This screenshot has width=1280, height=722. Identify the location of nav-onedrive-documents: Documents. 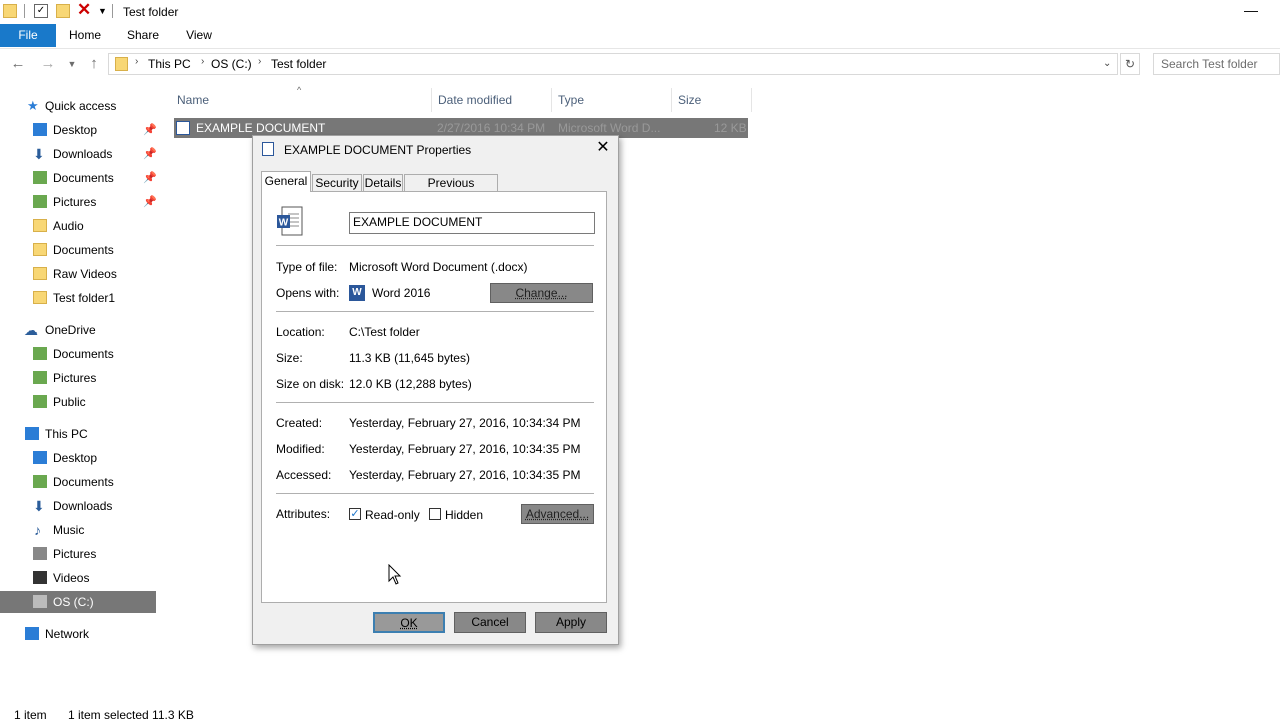
(78, 354).